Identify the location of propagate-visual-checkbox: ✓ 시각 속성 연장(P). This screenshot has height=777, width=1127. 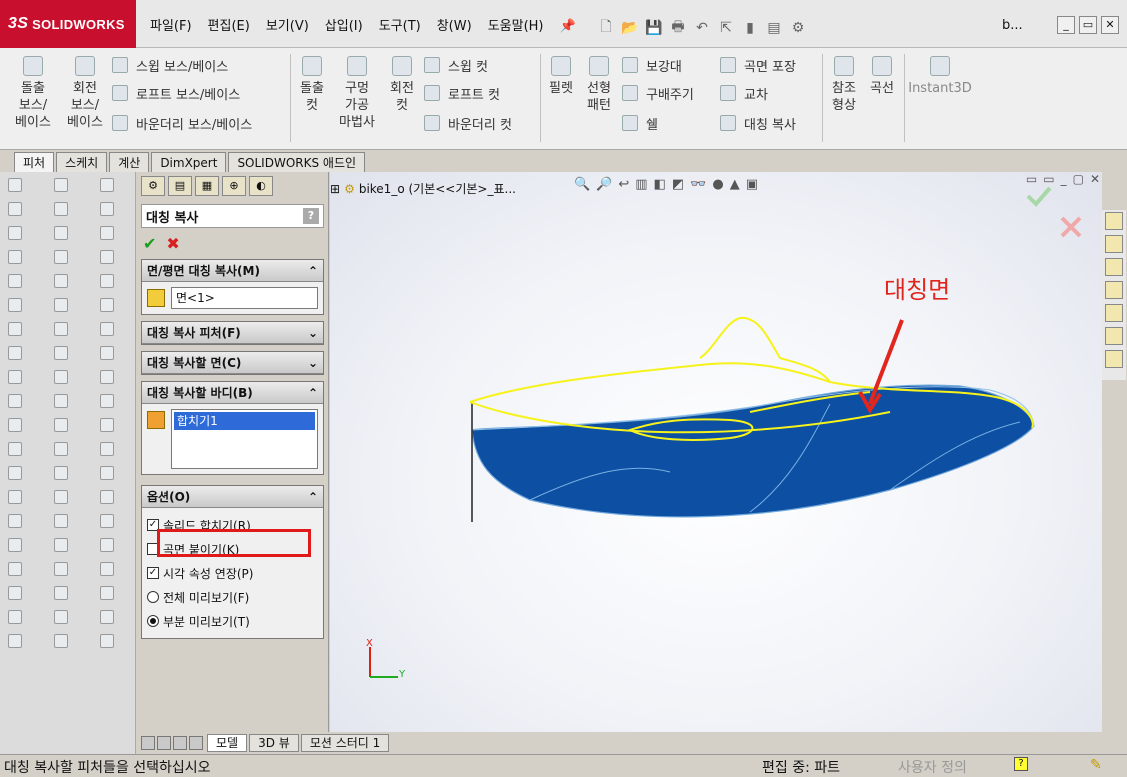
(232, 573).